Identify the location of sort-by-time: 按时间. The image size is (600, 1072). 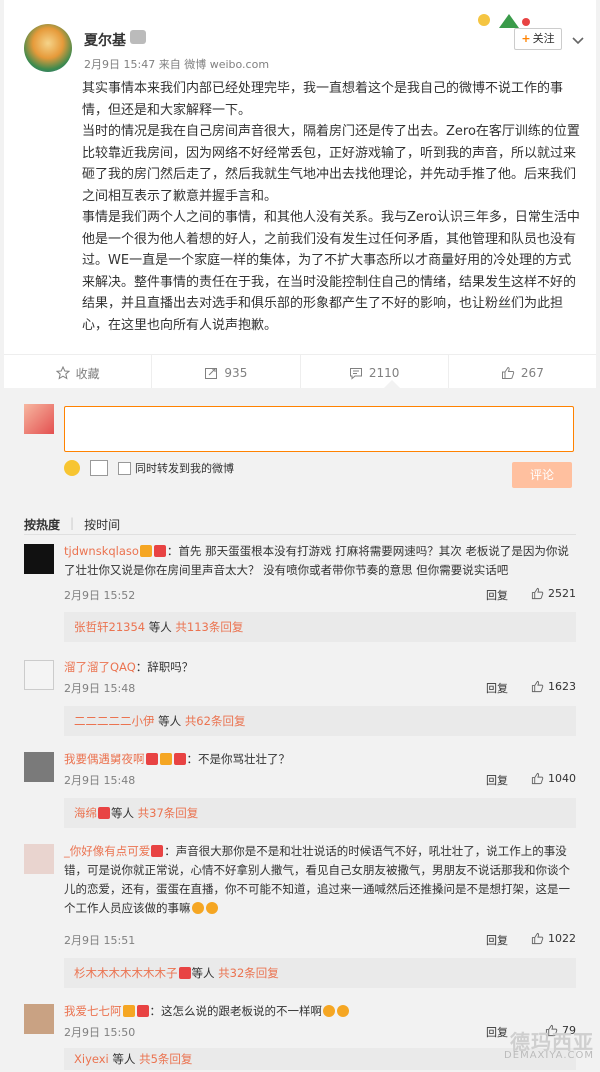
(102, 524).